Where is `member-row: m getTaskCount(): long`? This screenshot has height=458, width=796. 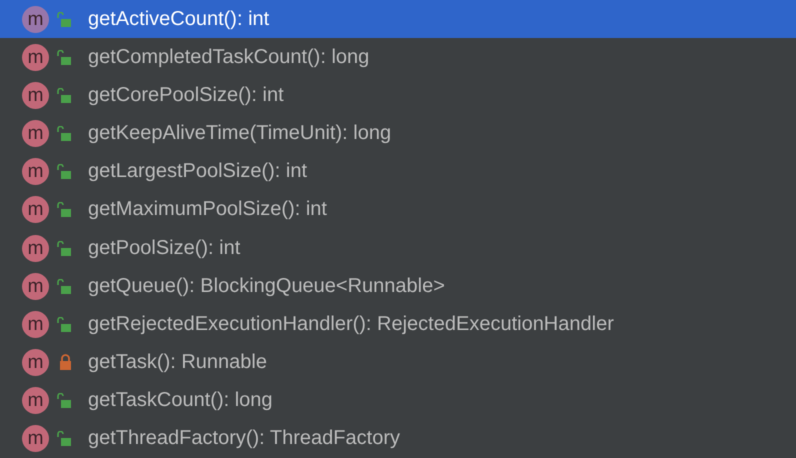 member-row: m getTaskCount(): long is located at coordinates (398, 401).